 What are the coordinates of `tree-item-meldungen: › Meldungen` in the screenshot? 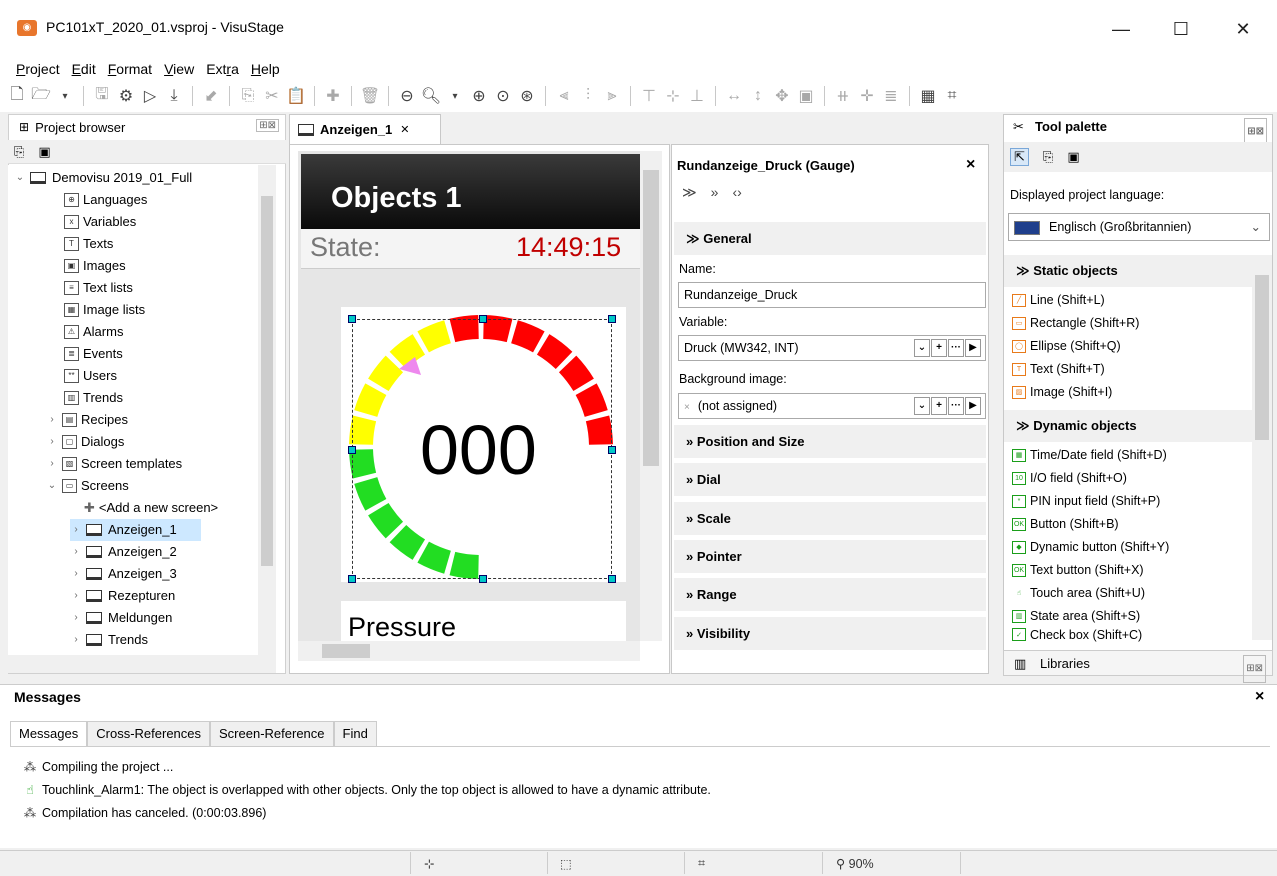 It's located at (121, 618).